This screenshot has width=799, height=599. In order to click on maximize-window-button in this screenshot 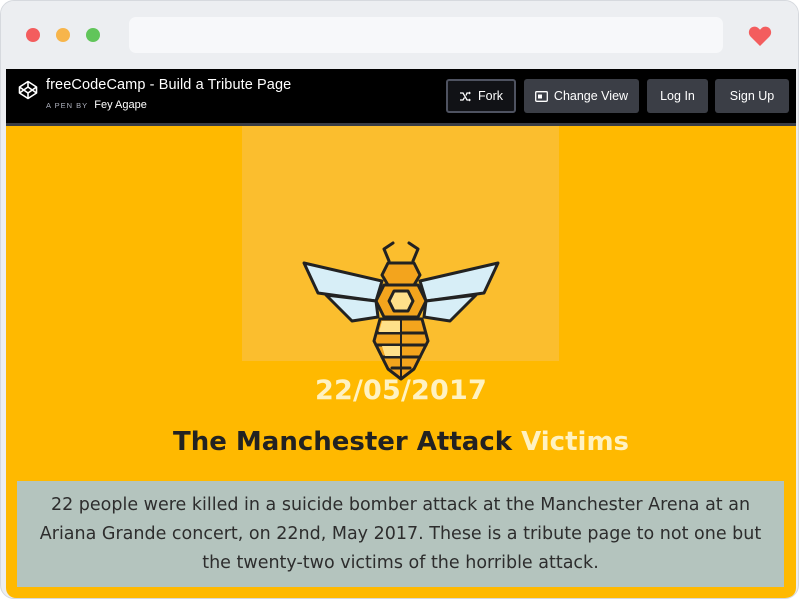, I will do `click(93, 35)`.